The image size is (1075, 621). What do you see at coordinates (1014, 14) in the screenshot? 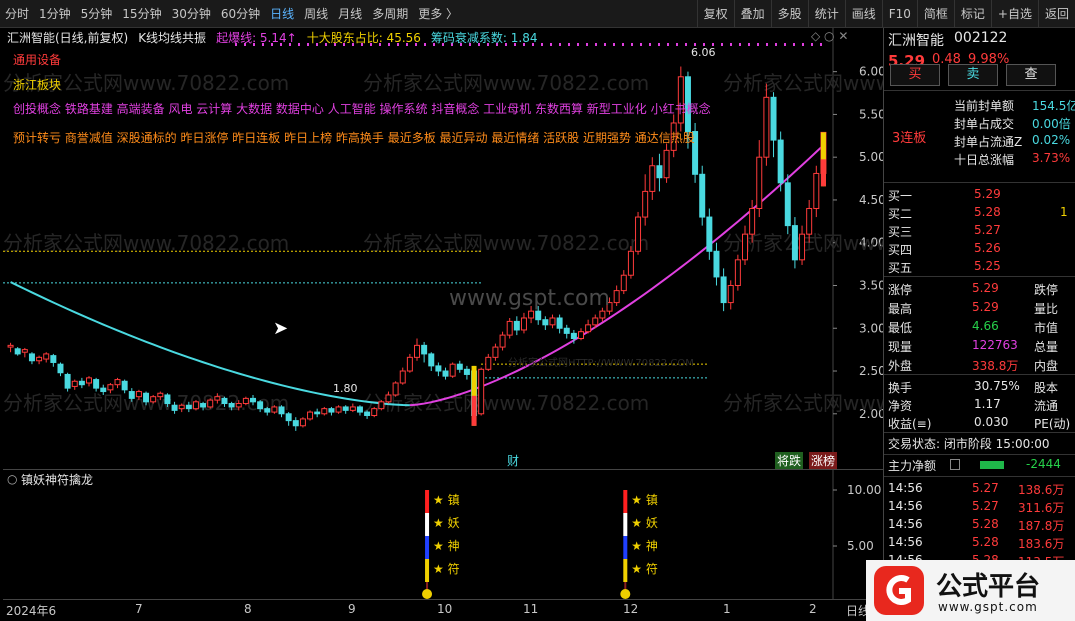
I see `toolbar-button-8: +自选` at bounding box center [1014, 14].